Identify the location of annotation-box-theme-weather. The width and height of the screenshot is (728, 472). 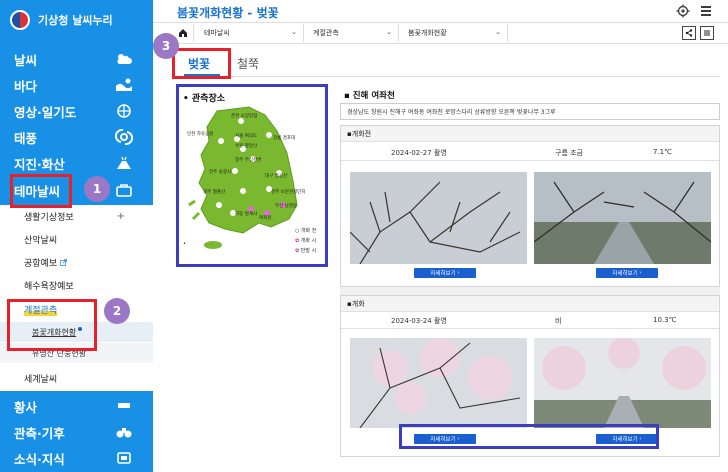
(41, 191).